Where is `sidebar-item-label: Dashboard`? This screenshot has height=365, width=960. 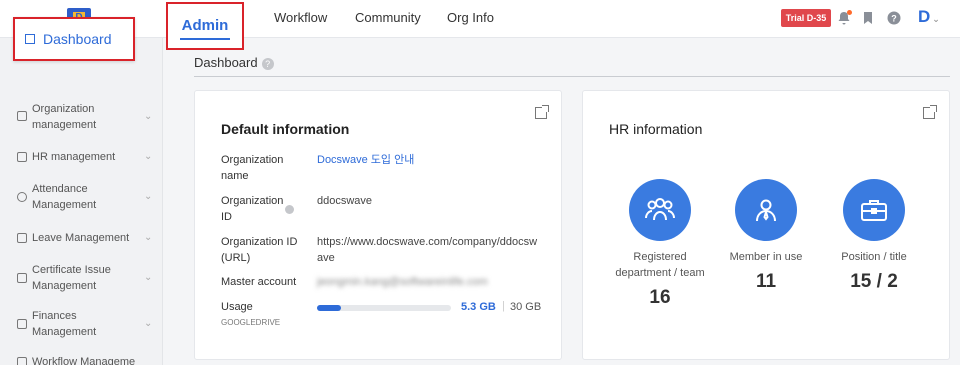 sidebar-item-label: Dashboard is located at coordinates (77, 39).